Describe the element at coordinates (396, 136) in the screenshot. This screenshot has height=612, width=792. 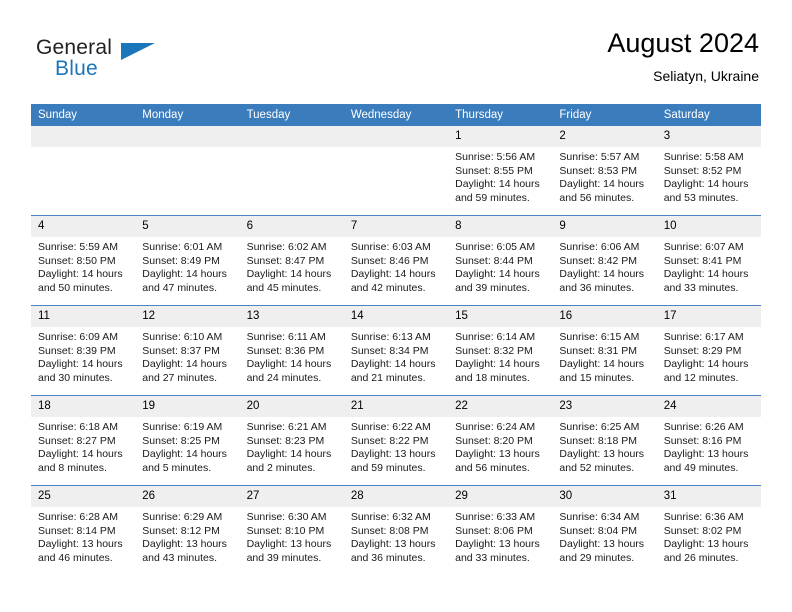
I see `day-number` at that location.